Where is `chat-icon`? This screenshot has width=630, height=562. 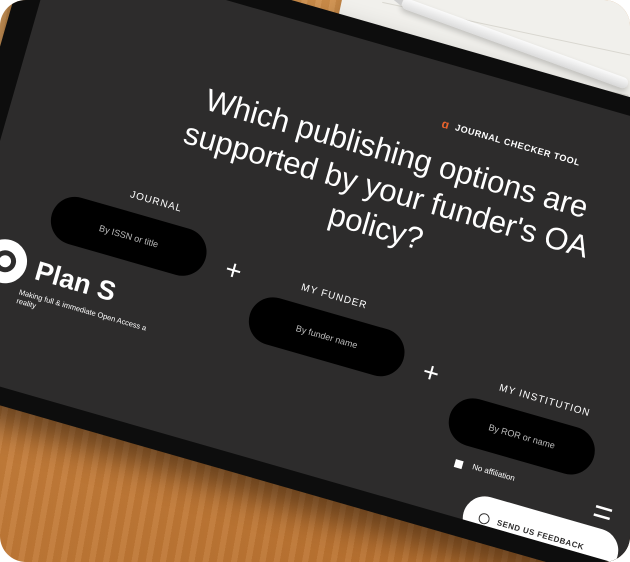 chat-icon is located at coordinates (484, 518).